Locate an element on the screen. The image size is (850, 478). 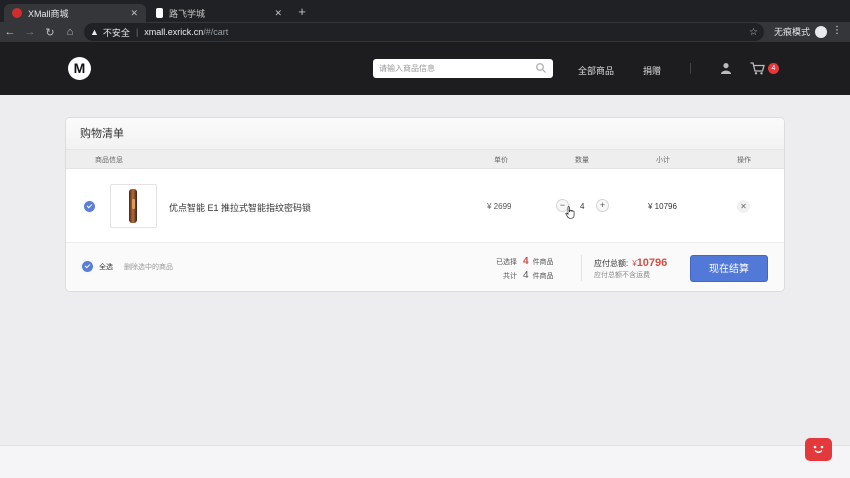
smart-lock-handle is located at coordinates (133, 204).